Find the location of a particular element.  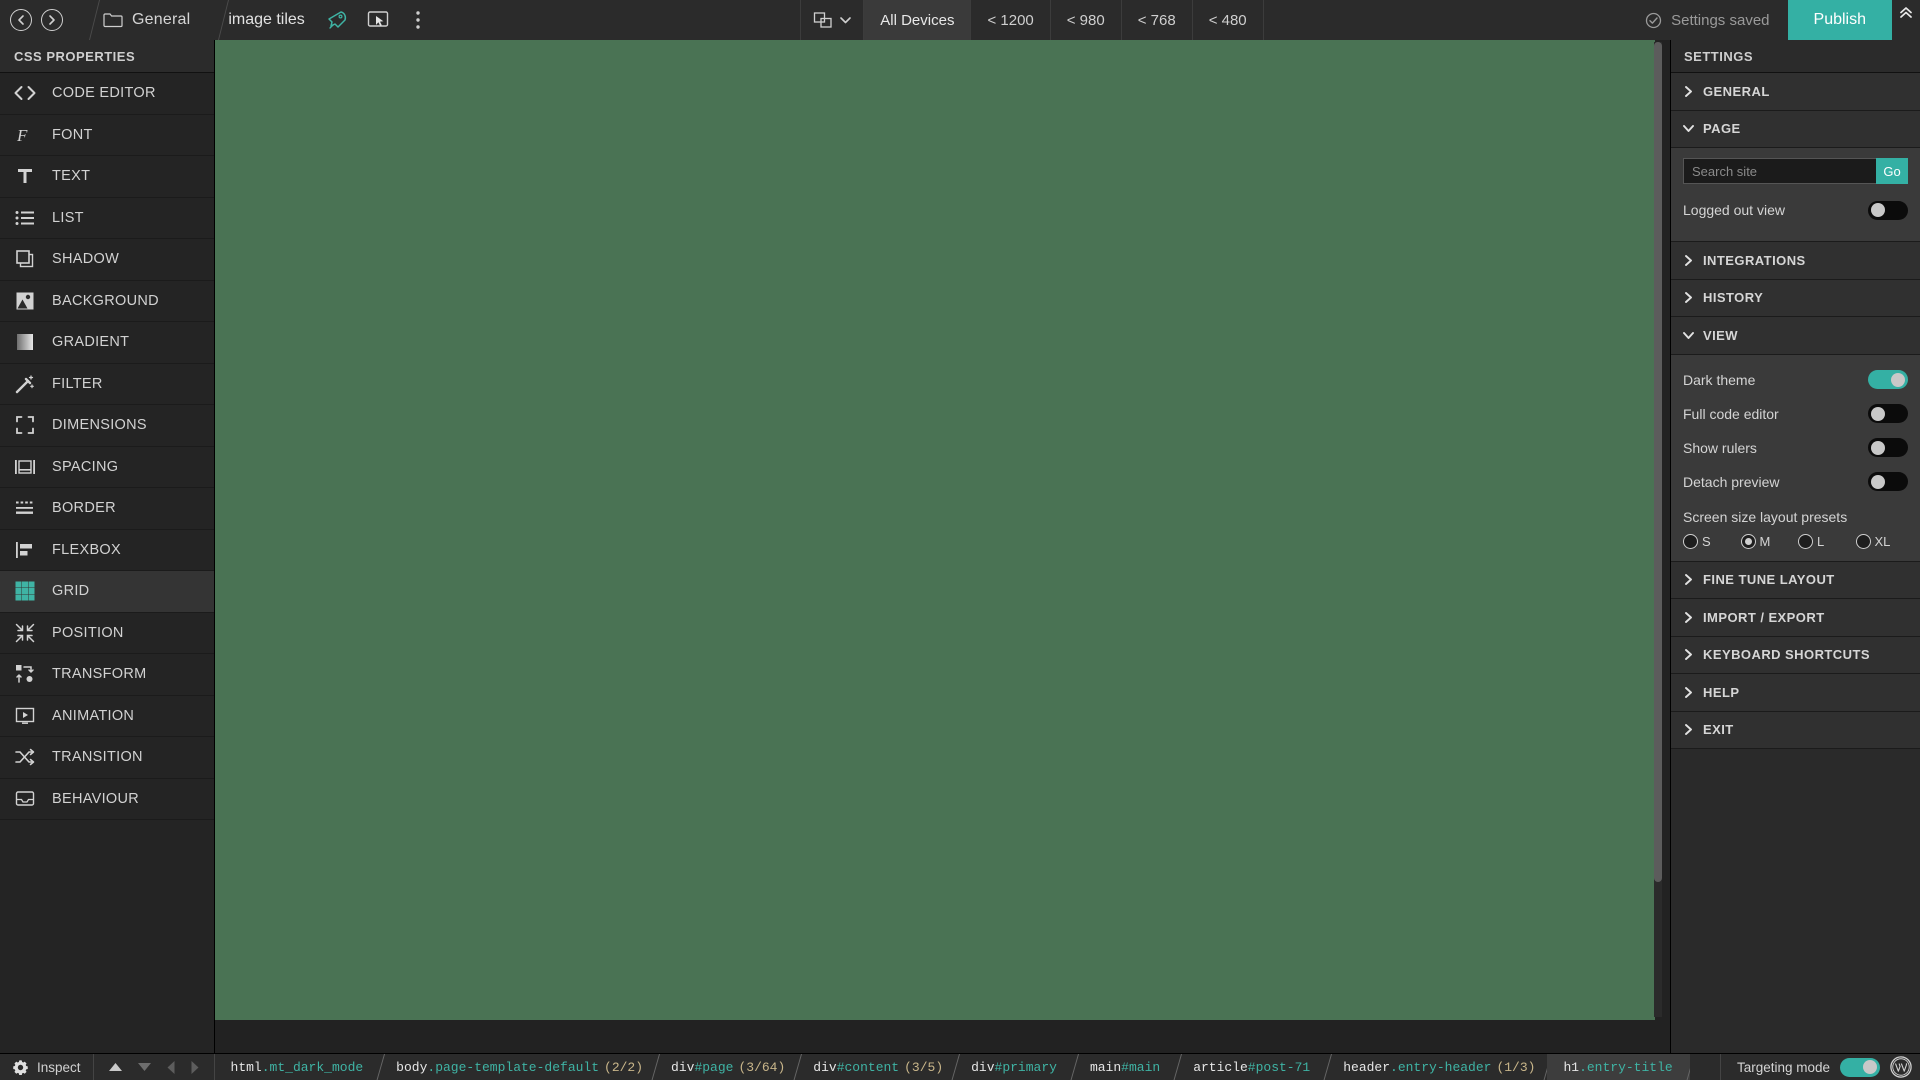

show-rulers-toggle is located at coordinates (1888, 447).